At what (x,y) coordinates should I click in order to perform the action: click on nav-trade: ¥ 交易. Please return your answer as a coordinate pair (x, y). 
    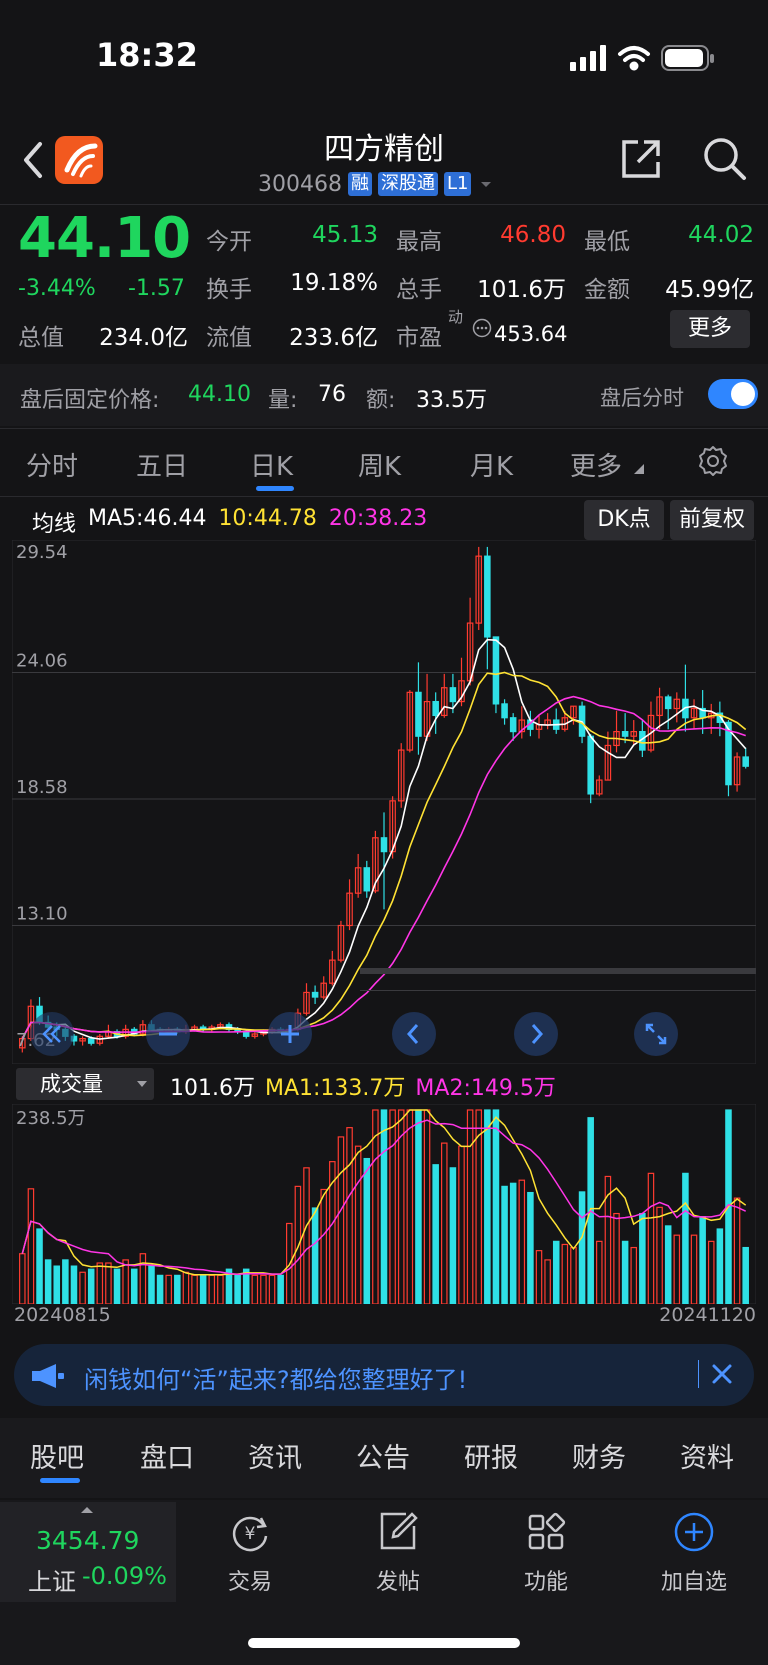
    Looking at the image, I should click on (250, 1553).